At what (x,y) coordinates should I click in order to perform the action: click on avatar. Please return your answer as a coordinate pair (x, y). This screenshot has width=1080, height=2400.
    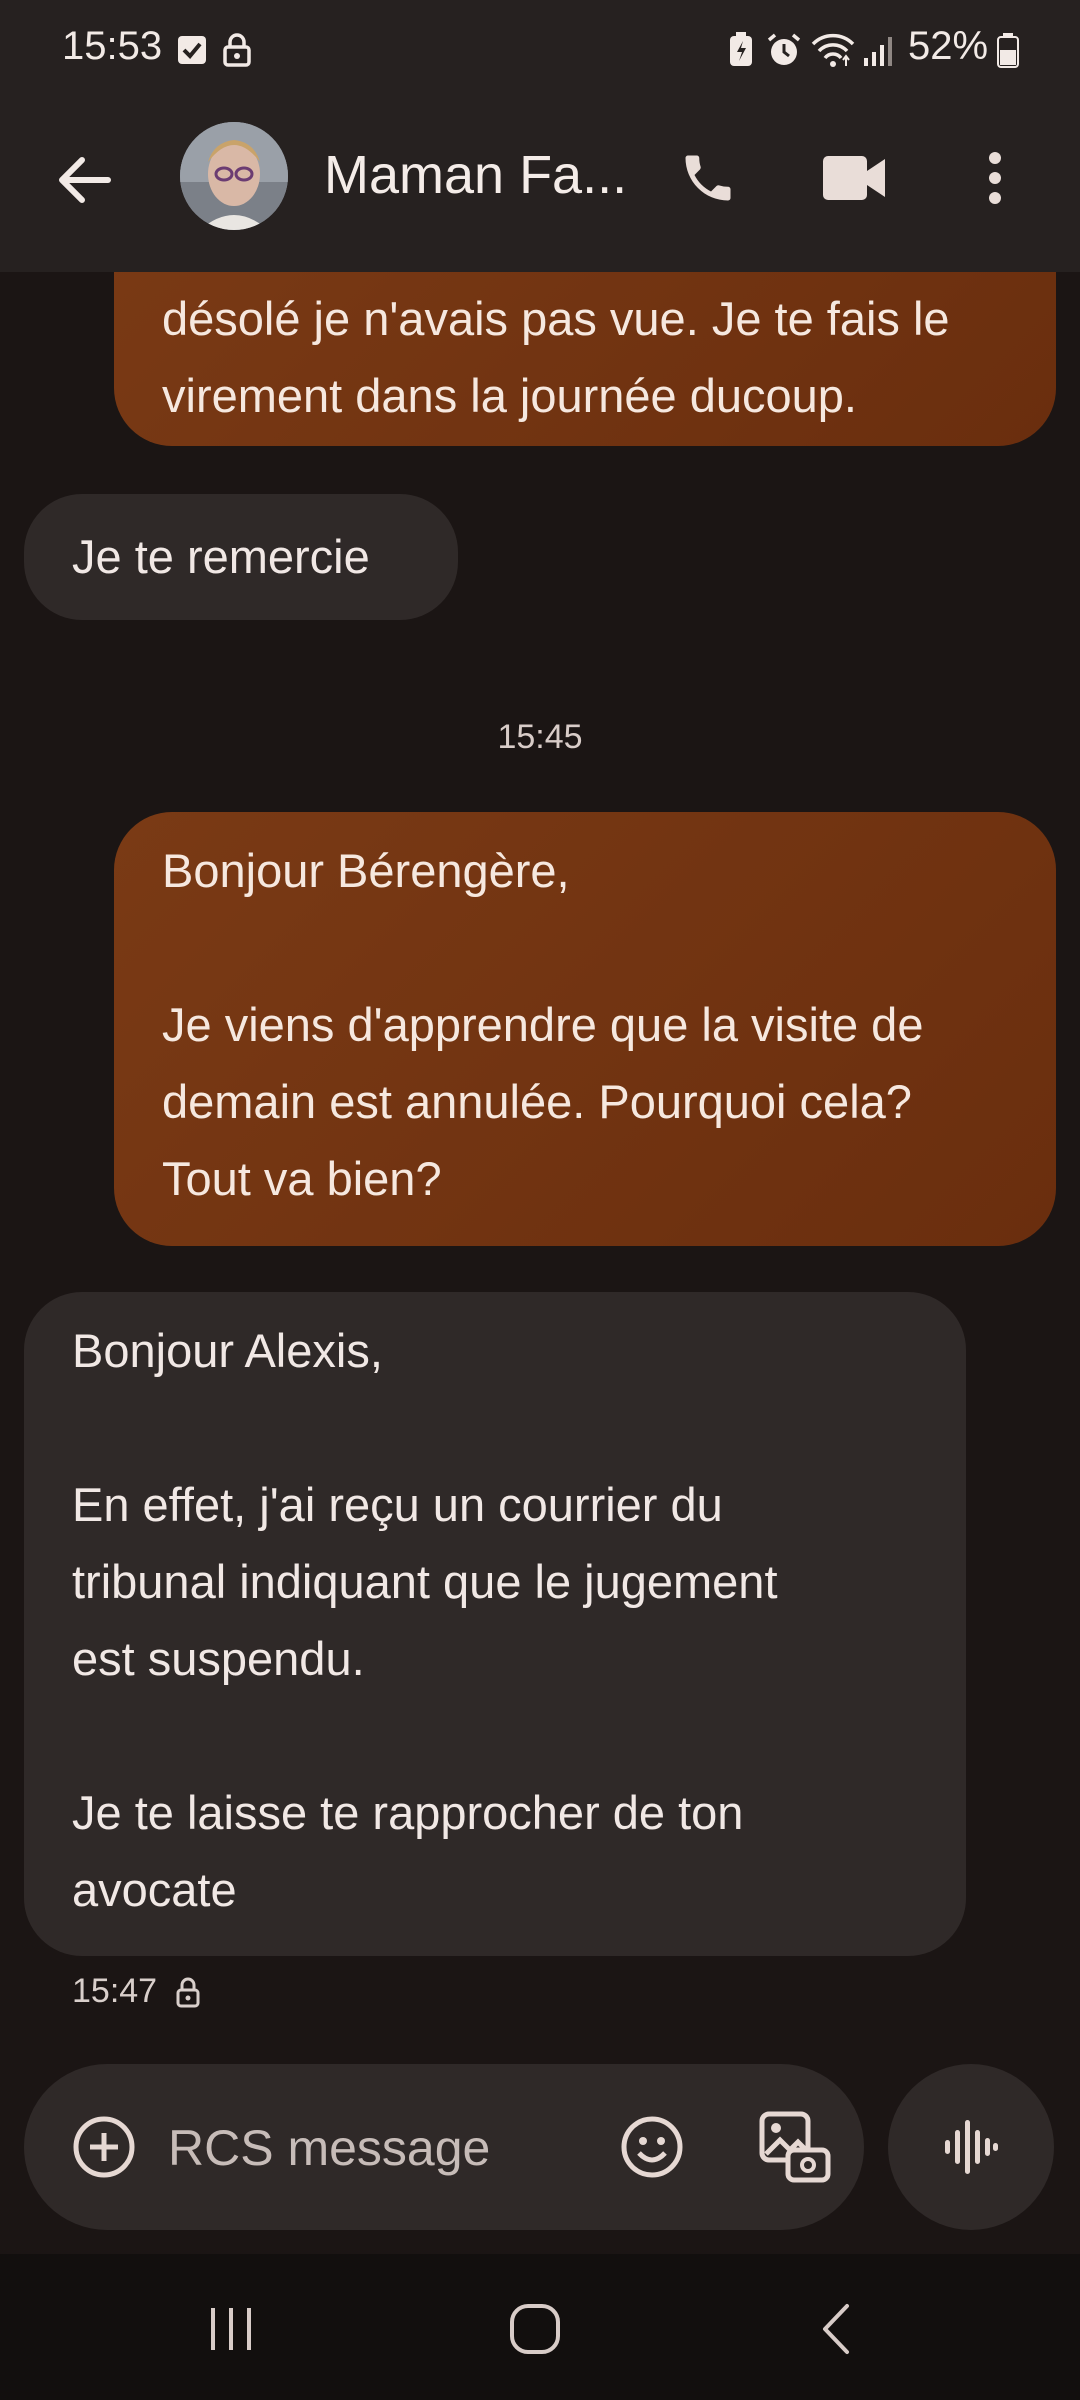
    Looking at the image, I should click on (234, 176).